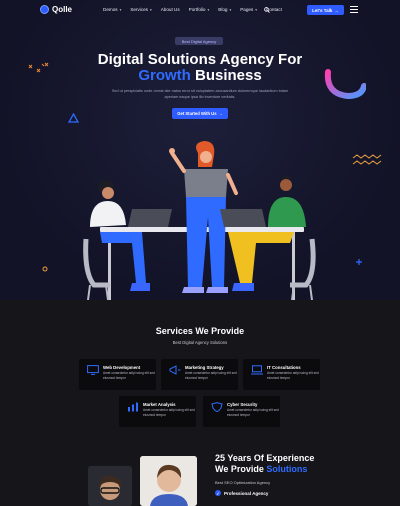  I want to click on hero-badge: Best Digital Agency, so click(199, 41).